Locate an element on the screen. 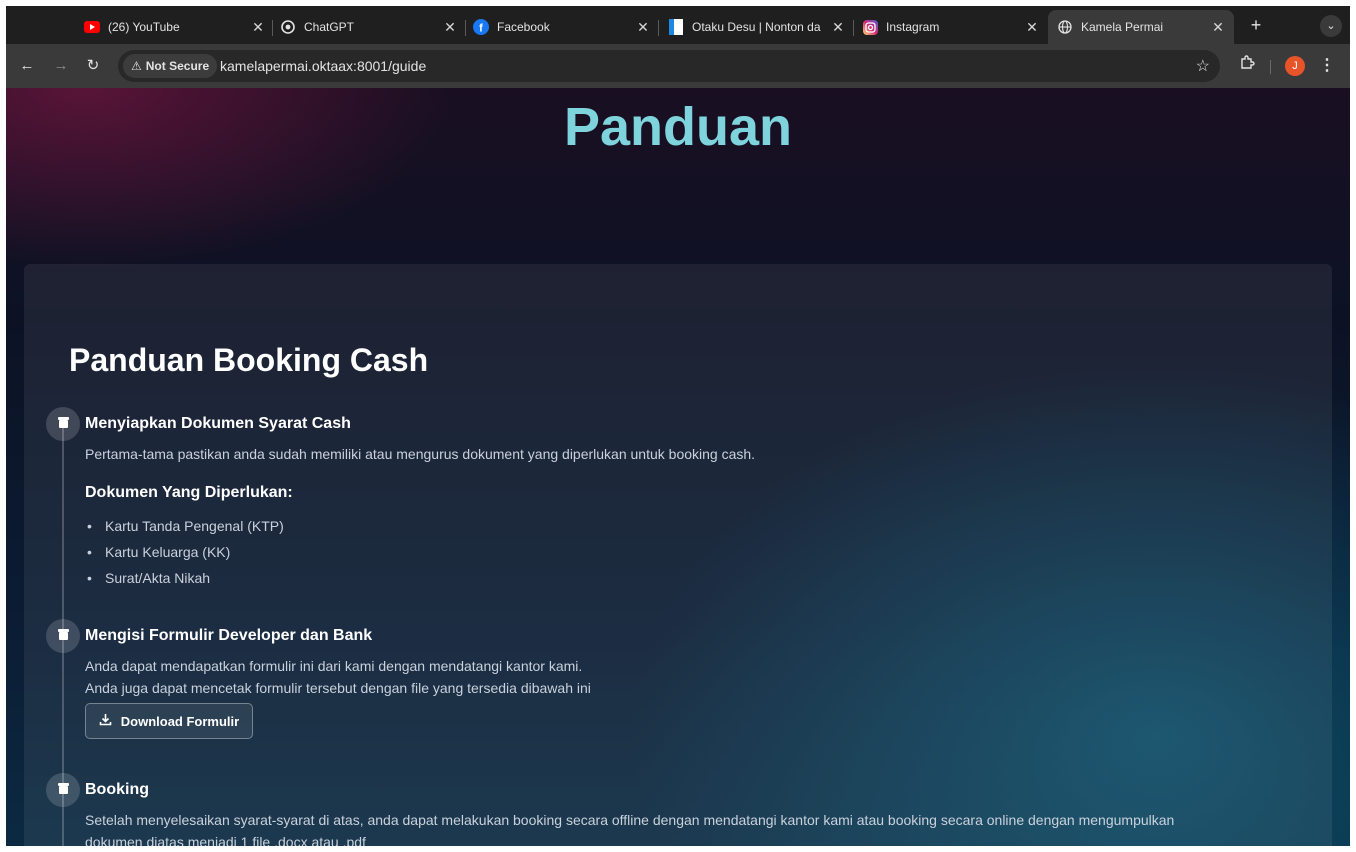  tab-title: Kamela Permai is located at coordinates (1122, 27).